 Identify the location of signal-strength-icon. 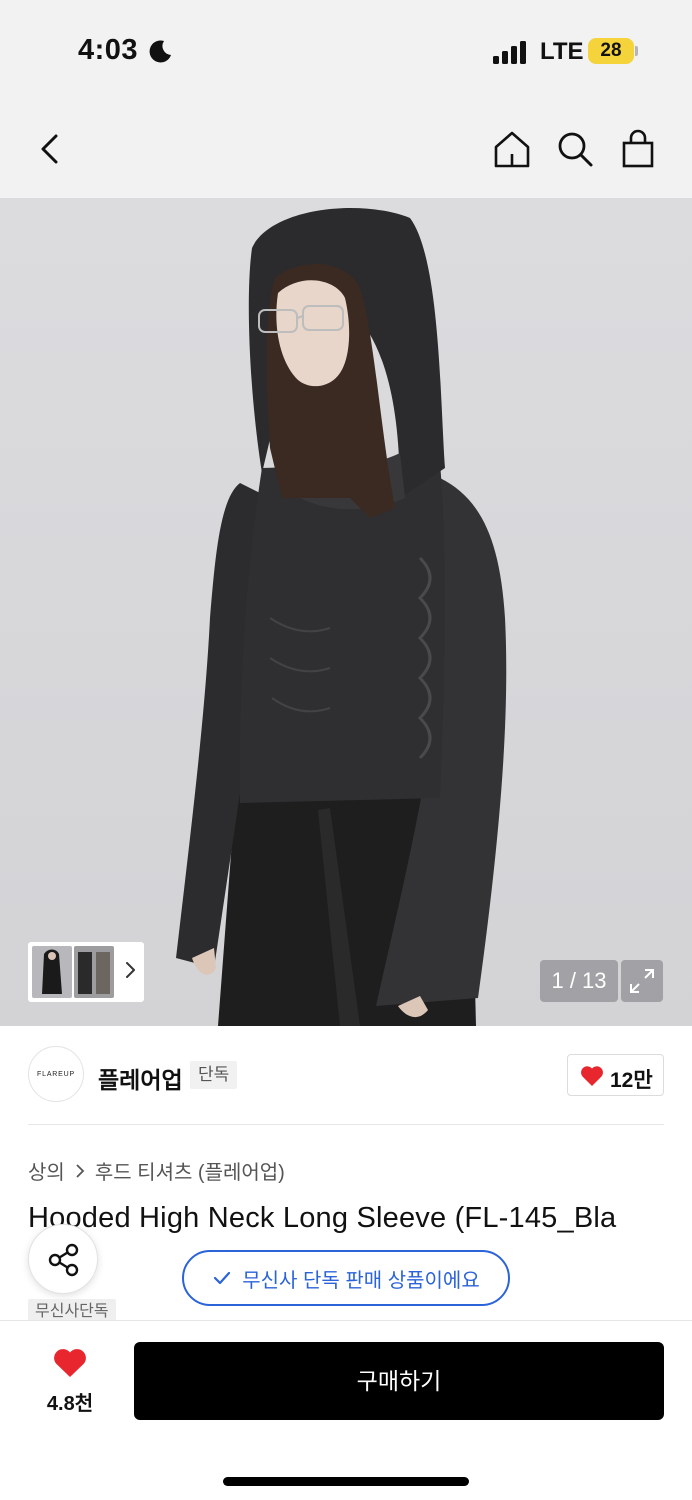
(511, 52).